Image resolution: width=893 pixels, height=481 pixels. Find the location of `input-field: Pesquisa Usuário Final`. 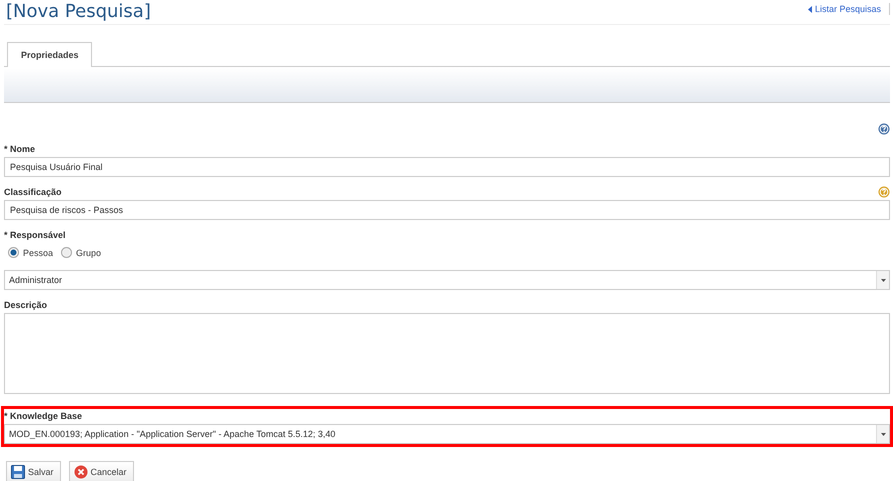

input-field: Pesquisa Usuário Final is located at coordinates (447, 167).